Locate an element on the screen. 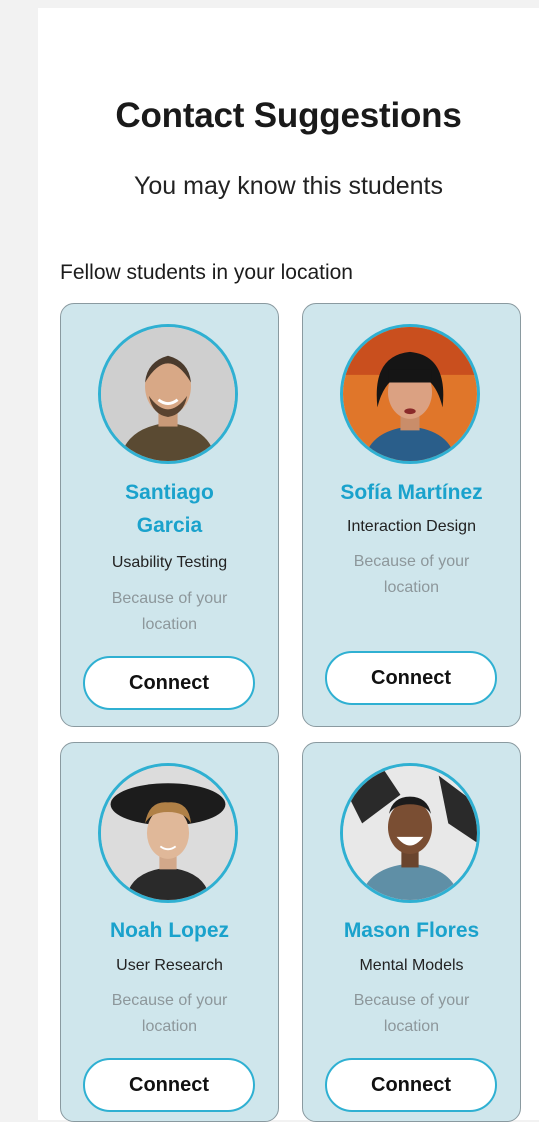  student-role: Usability Testing is located at coordinates (169, 562).